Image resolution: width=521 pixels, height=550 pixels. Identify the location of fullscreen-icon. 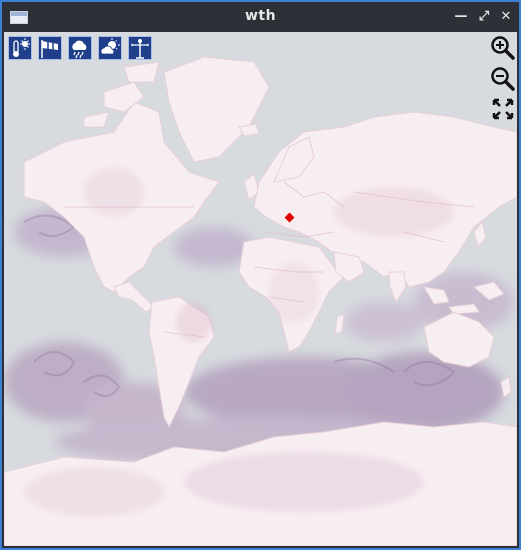
(503, 109).